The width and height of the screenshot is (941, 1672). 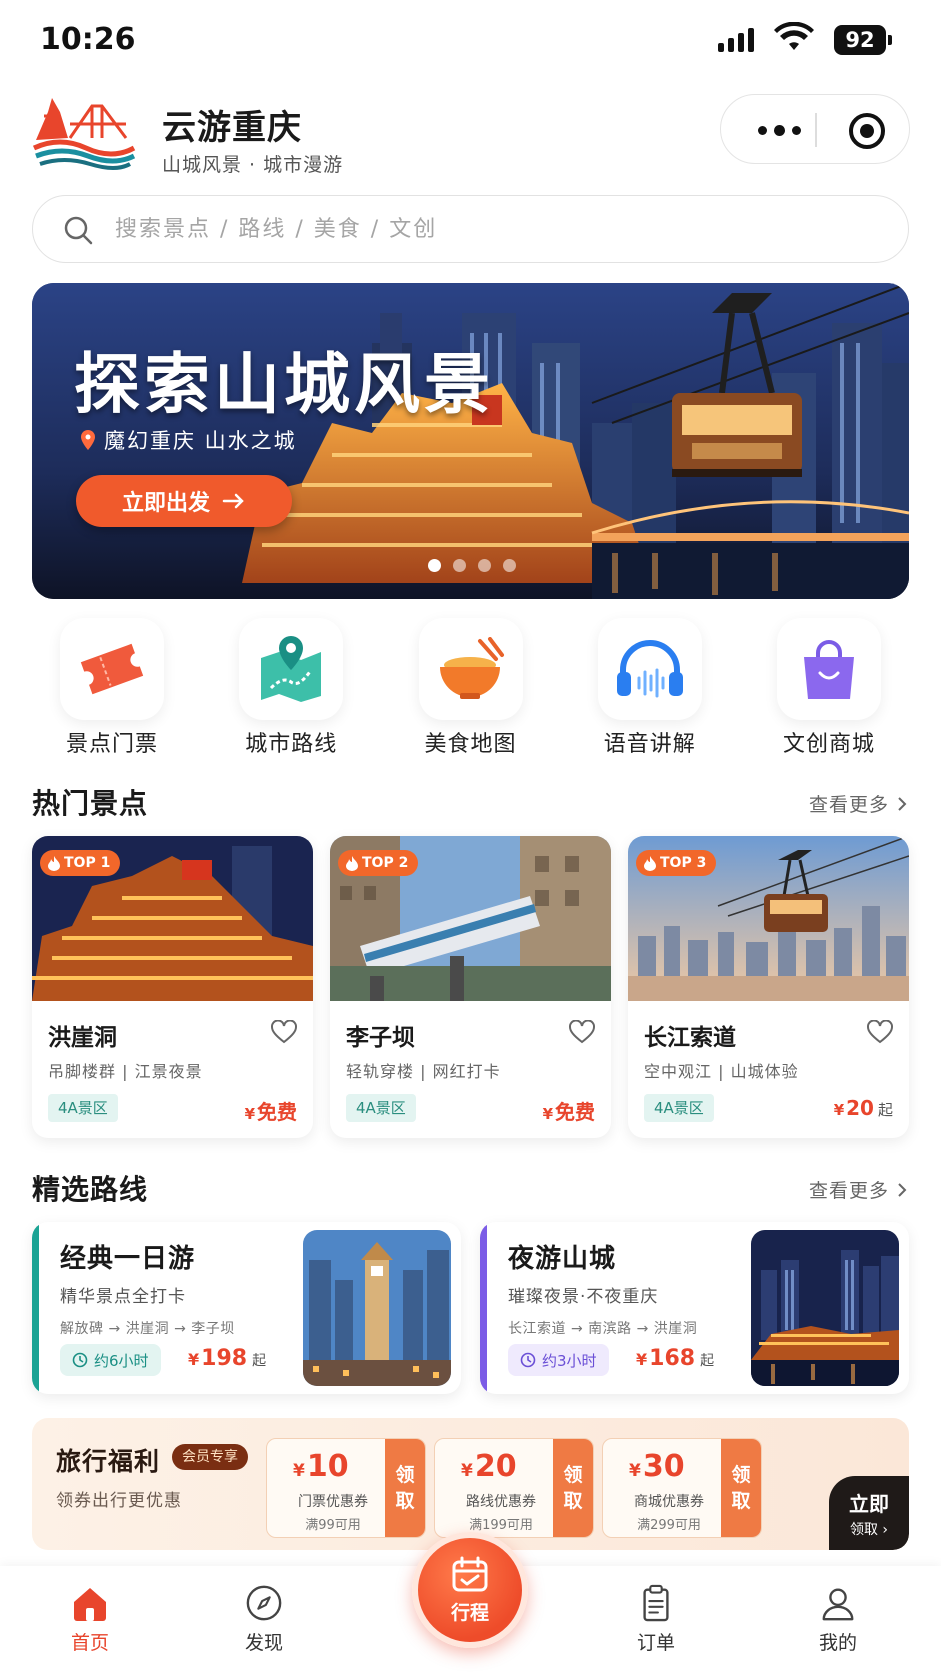 I want to click on home-icon, so click(x=90, y=1604).